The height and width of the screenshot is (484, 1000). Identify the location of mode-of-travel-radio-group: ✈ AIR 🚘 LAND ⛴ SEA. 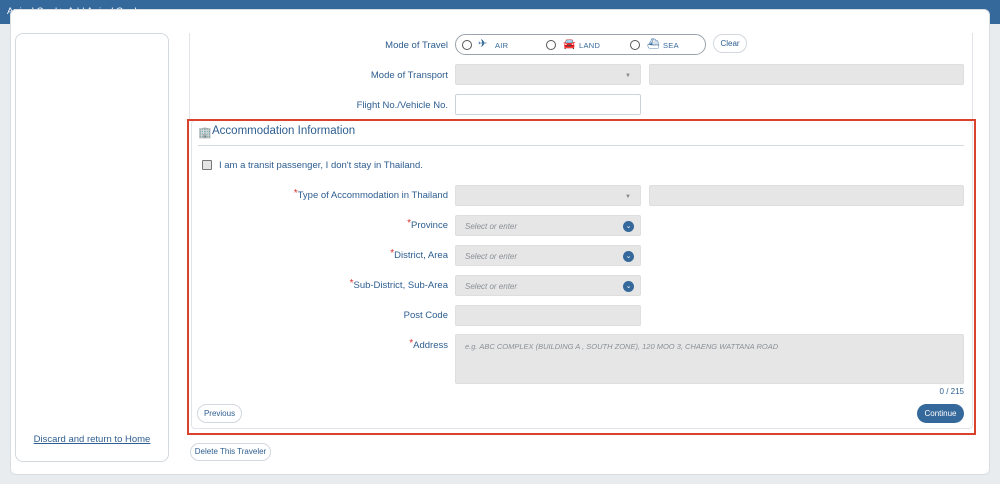
(580, 44).